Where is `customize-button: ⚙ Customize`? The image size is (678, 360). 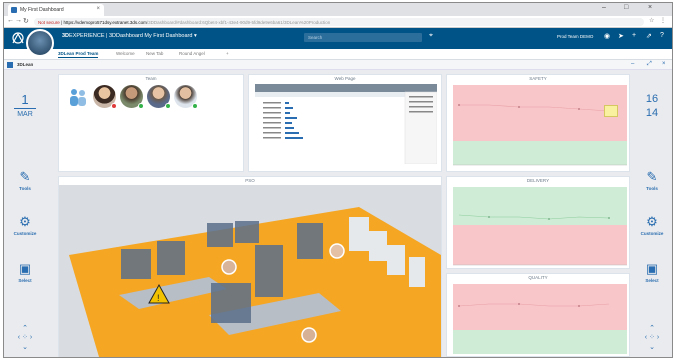 customize-button: ⚙ Customize is located at coordinates (25, 225).